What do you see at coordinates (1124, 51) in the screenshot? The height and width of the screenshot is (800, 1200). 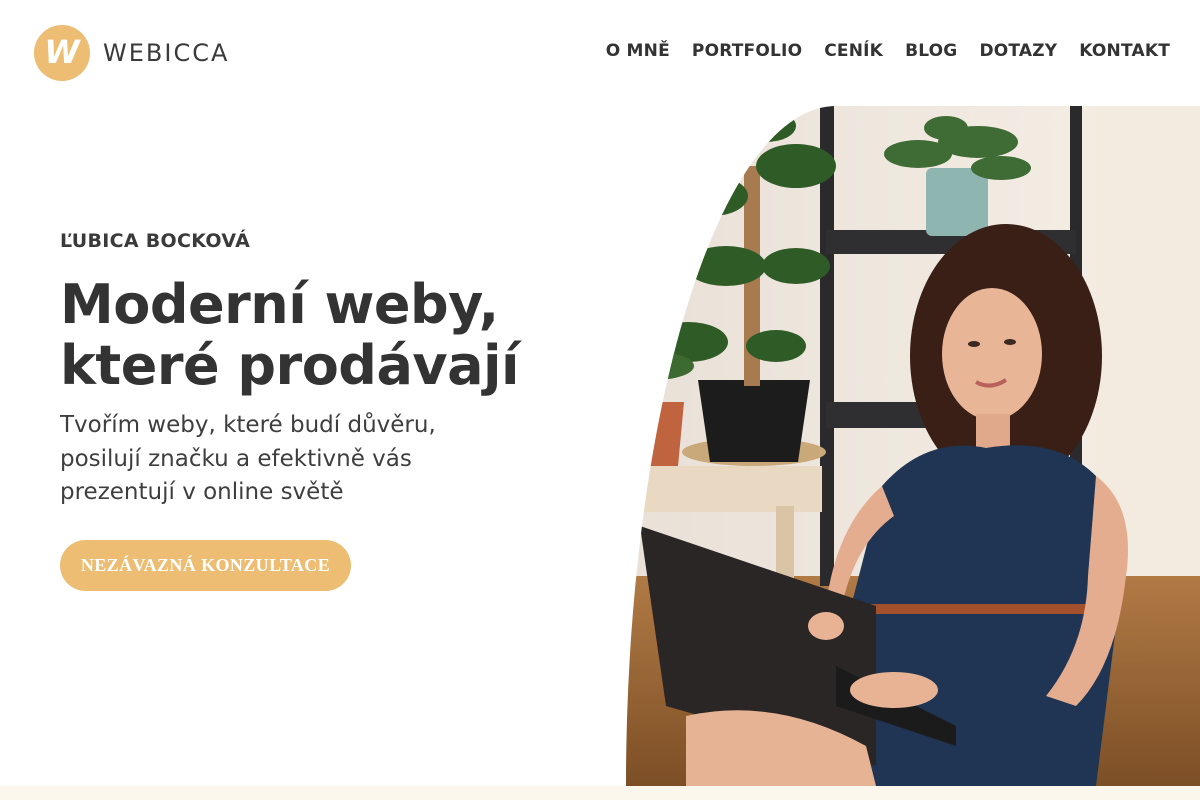 I see `nav-item-contact: KONTAKT` at bounding box center [1124, 51].